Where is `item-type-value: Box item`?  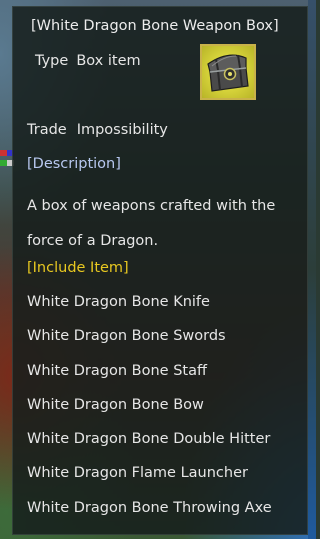
item-type-value: Box item is located at coordinates (108, 61).